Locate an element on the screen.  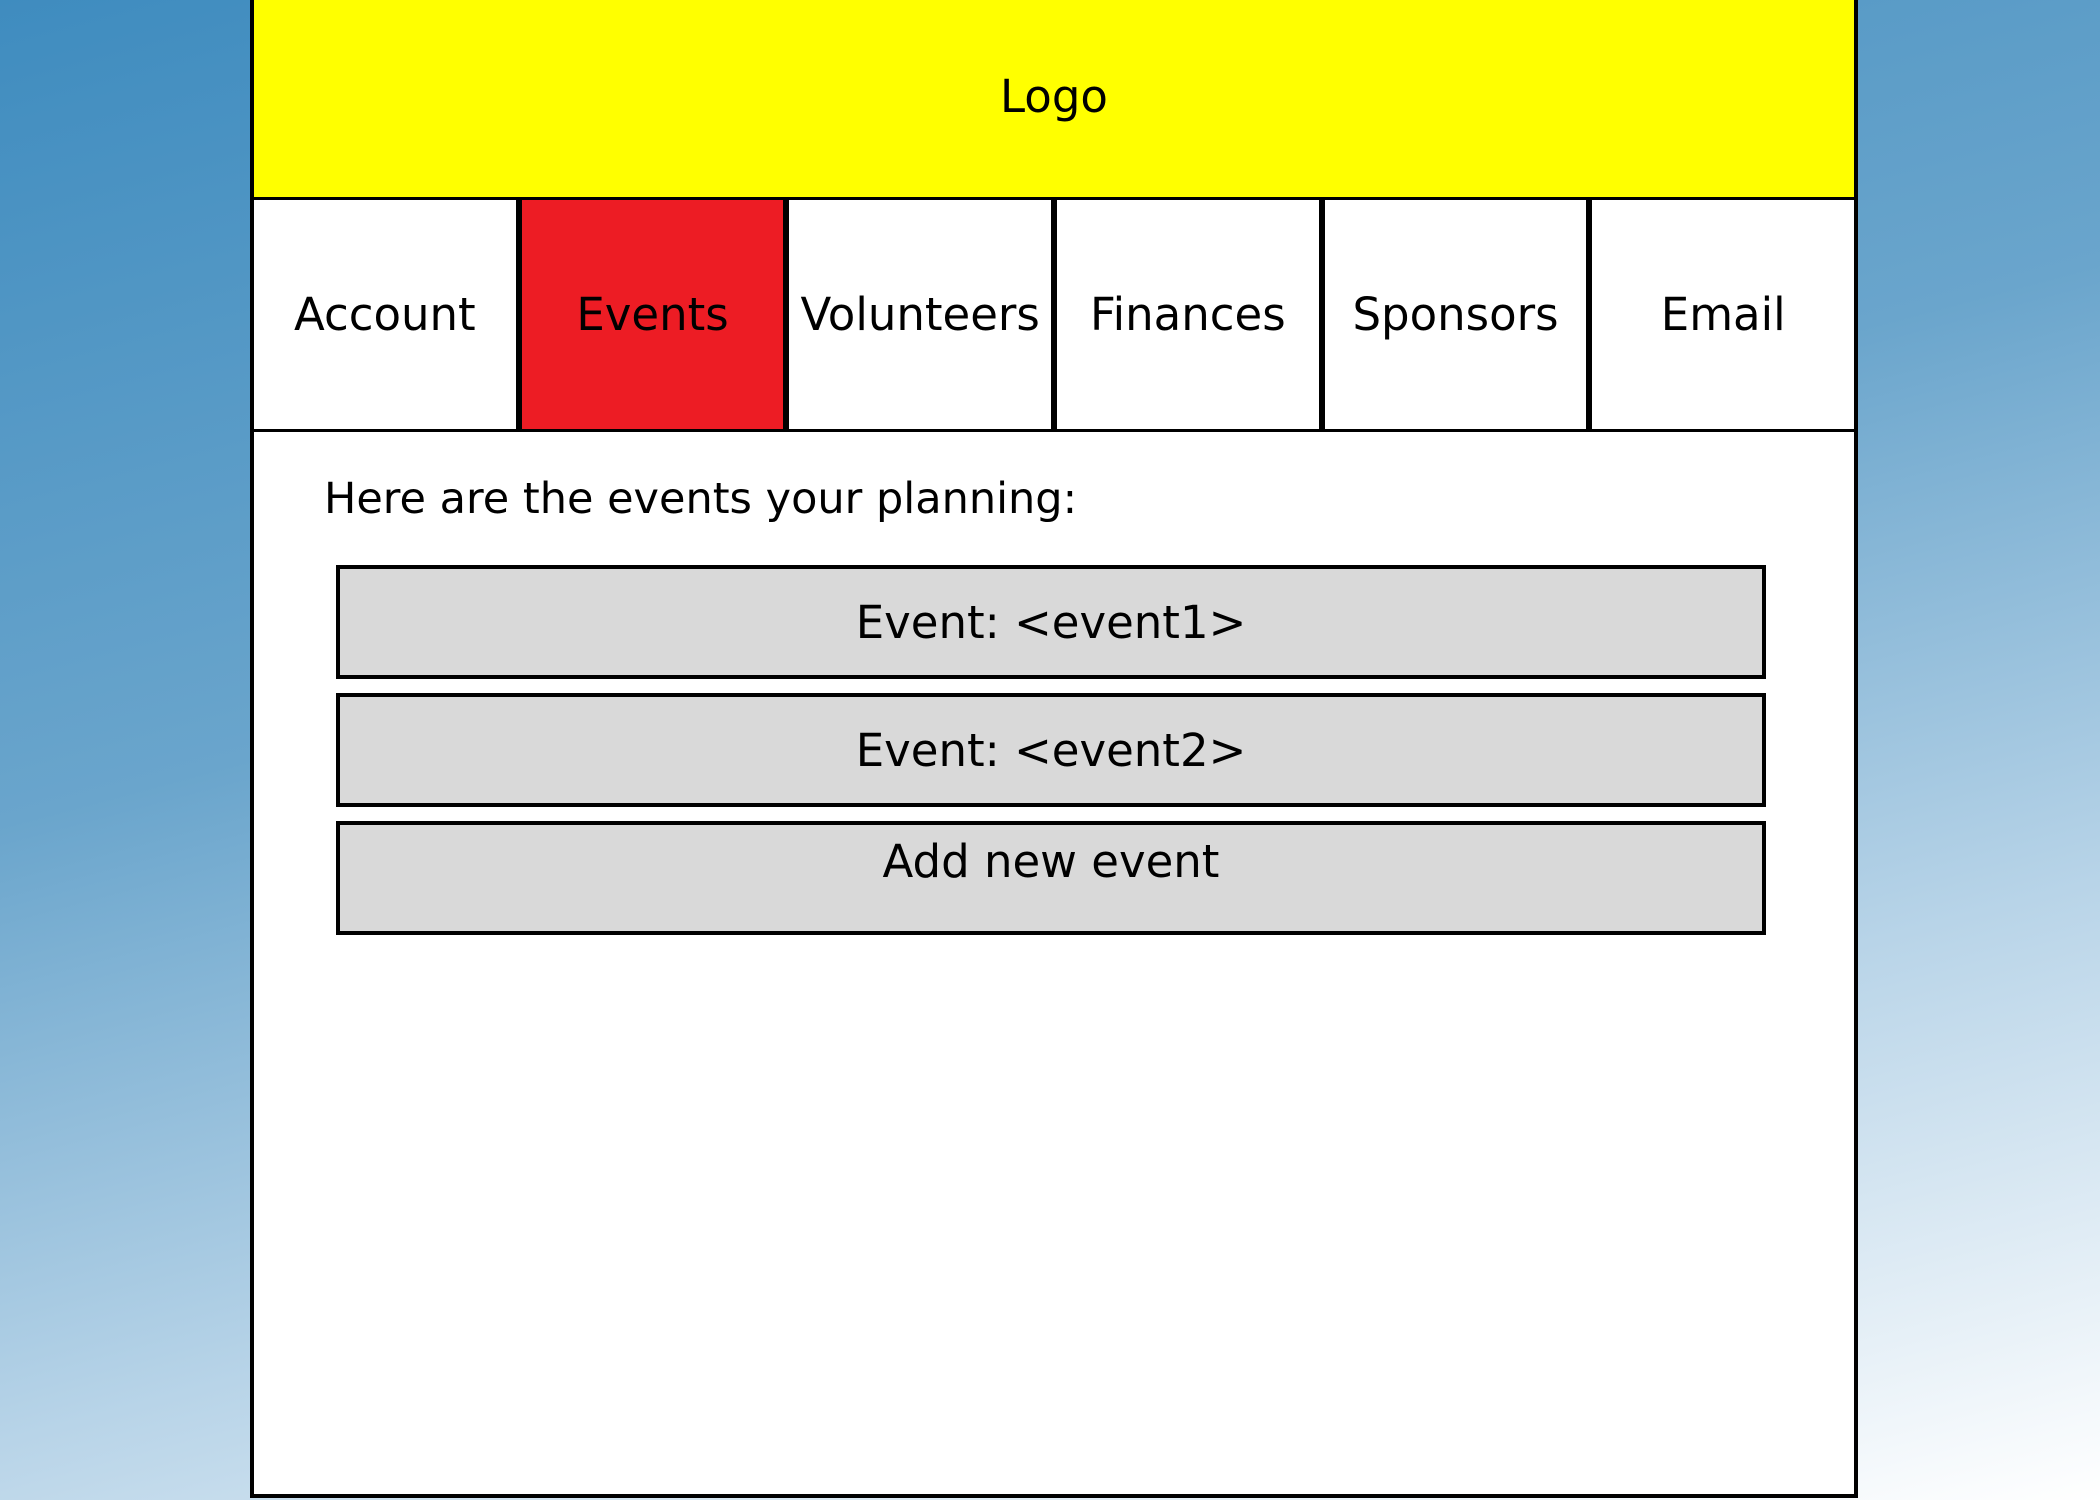
add-event-button: Add new event is located at coordinates (1051, 878).